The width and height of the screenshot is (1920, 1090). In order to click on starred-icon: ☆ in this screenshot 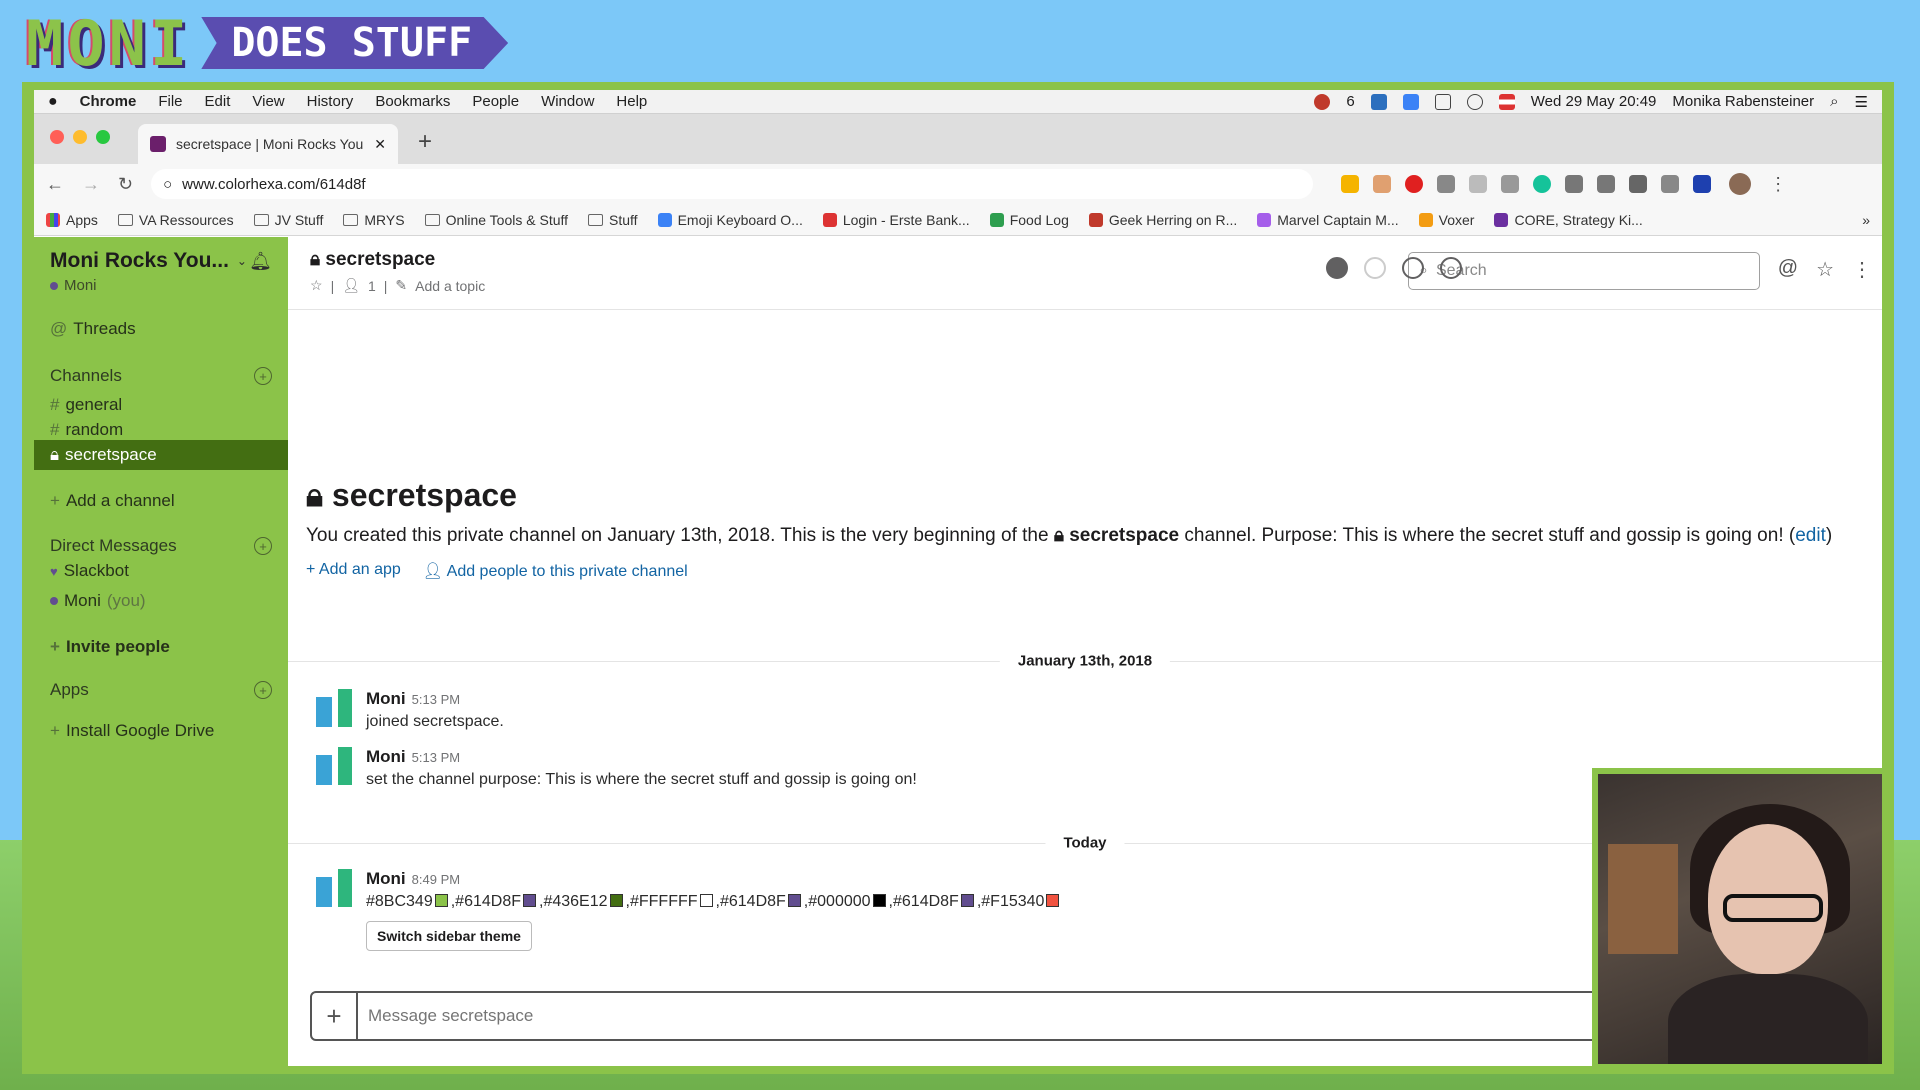, I will do `click(1825, 269)`.